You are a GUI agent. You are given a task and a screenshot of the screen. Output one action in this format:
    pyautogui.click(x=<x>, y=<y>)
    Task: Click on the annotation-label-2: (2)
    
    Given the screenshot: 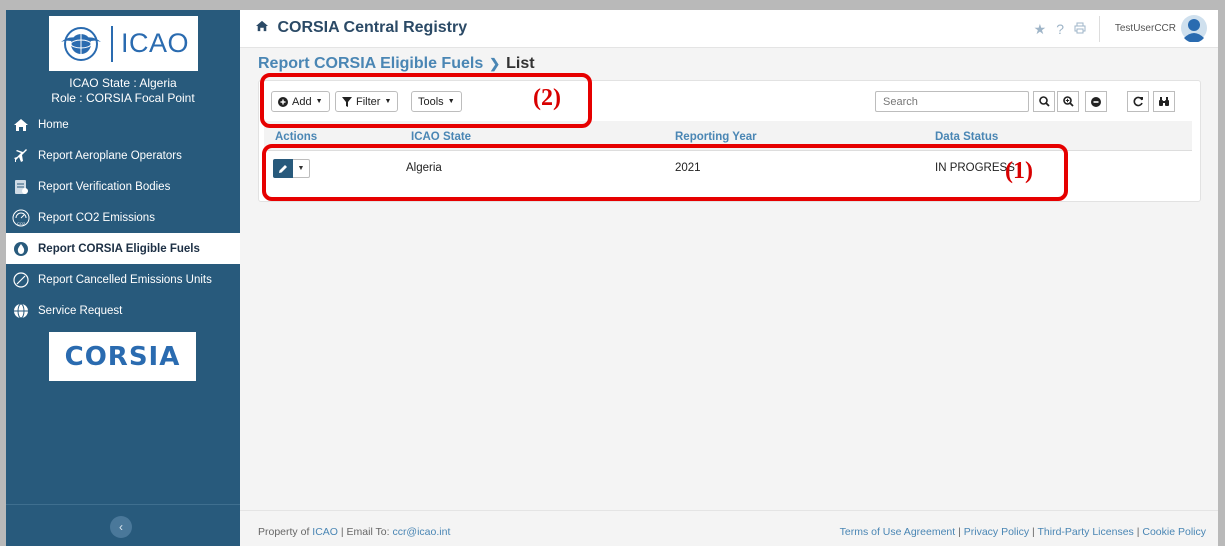 What is the action you would take?
    pyautogui.click(x=547, y=98)
    